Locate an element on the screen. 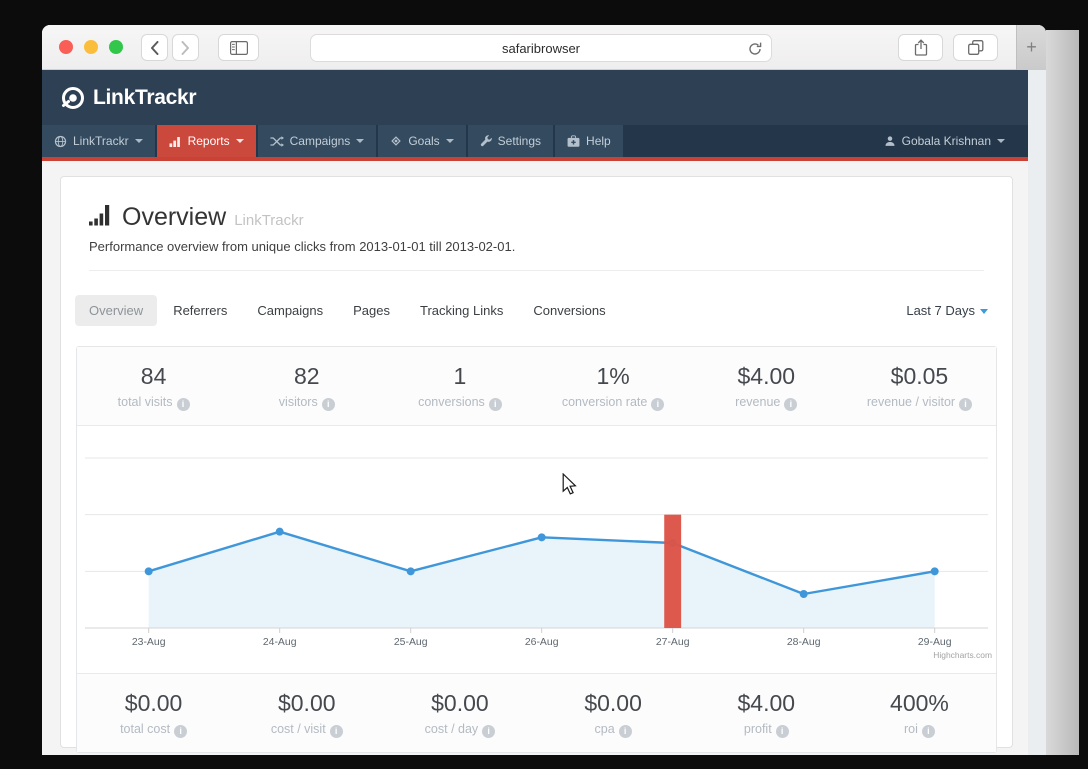 This screenshot has width=1088, height=769. sidebar-toggle-button is located at coordinates (238, 47).